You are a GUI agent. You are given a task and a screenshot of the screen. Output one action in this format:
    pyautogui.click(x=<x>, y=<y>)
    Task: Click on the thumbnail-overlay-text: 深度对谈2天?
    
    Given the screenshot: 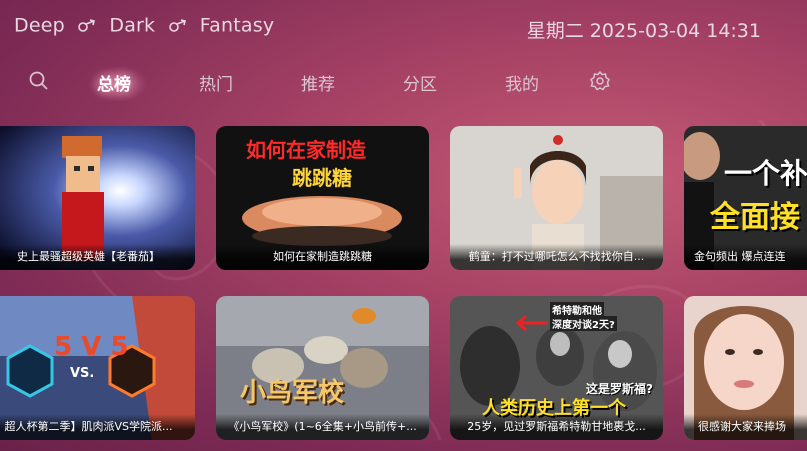 What is the action you would take?
    pyautogui.click(x=583, y=323)
    